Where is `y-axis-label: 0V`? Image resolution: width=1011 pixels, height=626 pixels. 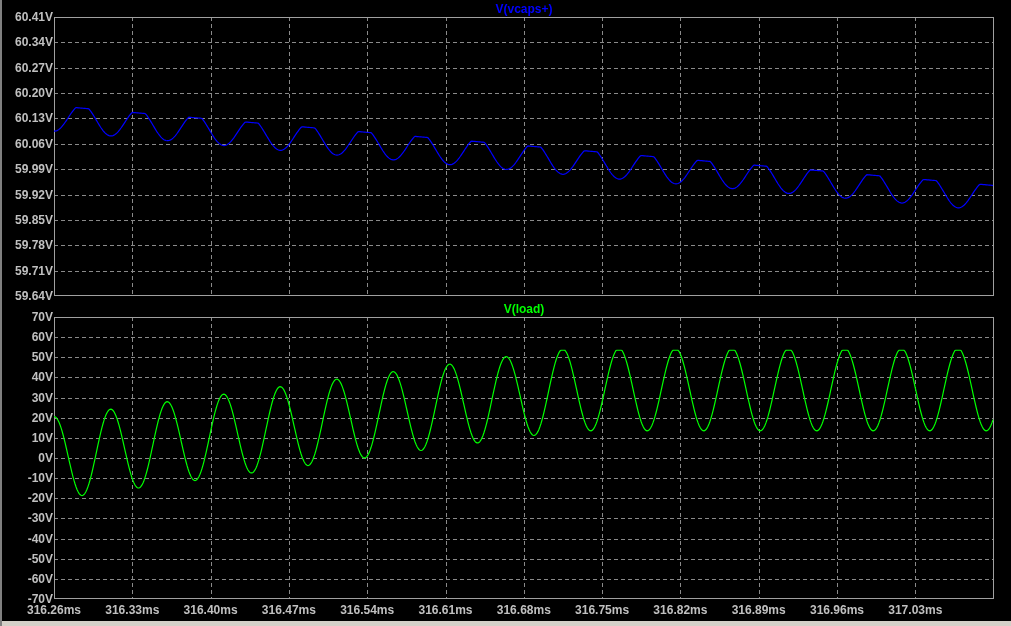
y-axis-label: 0V is located at coordinates (45, 458).